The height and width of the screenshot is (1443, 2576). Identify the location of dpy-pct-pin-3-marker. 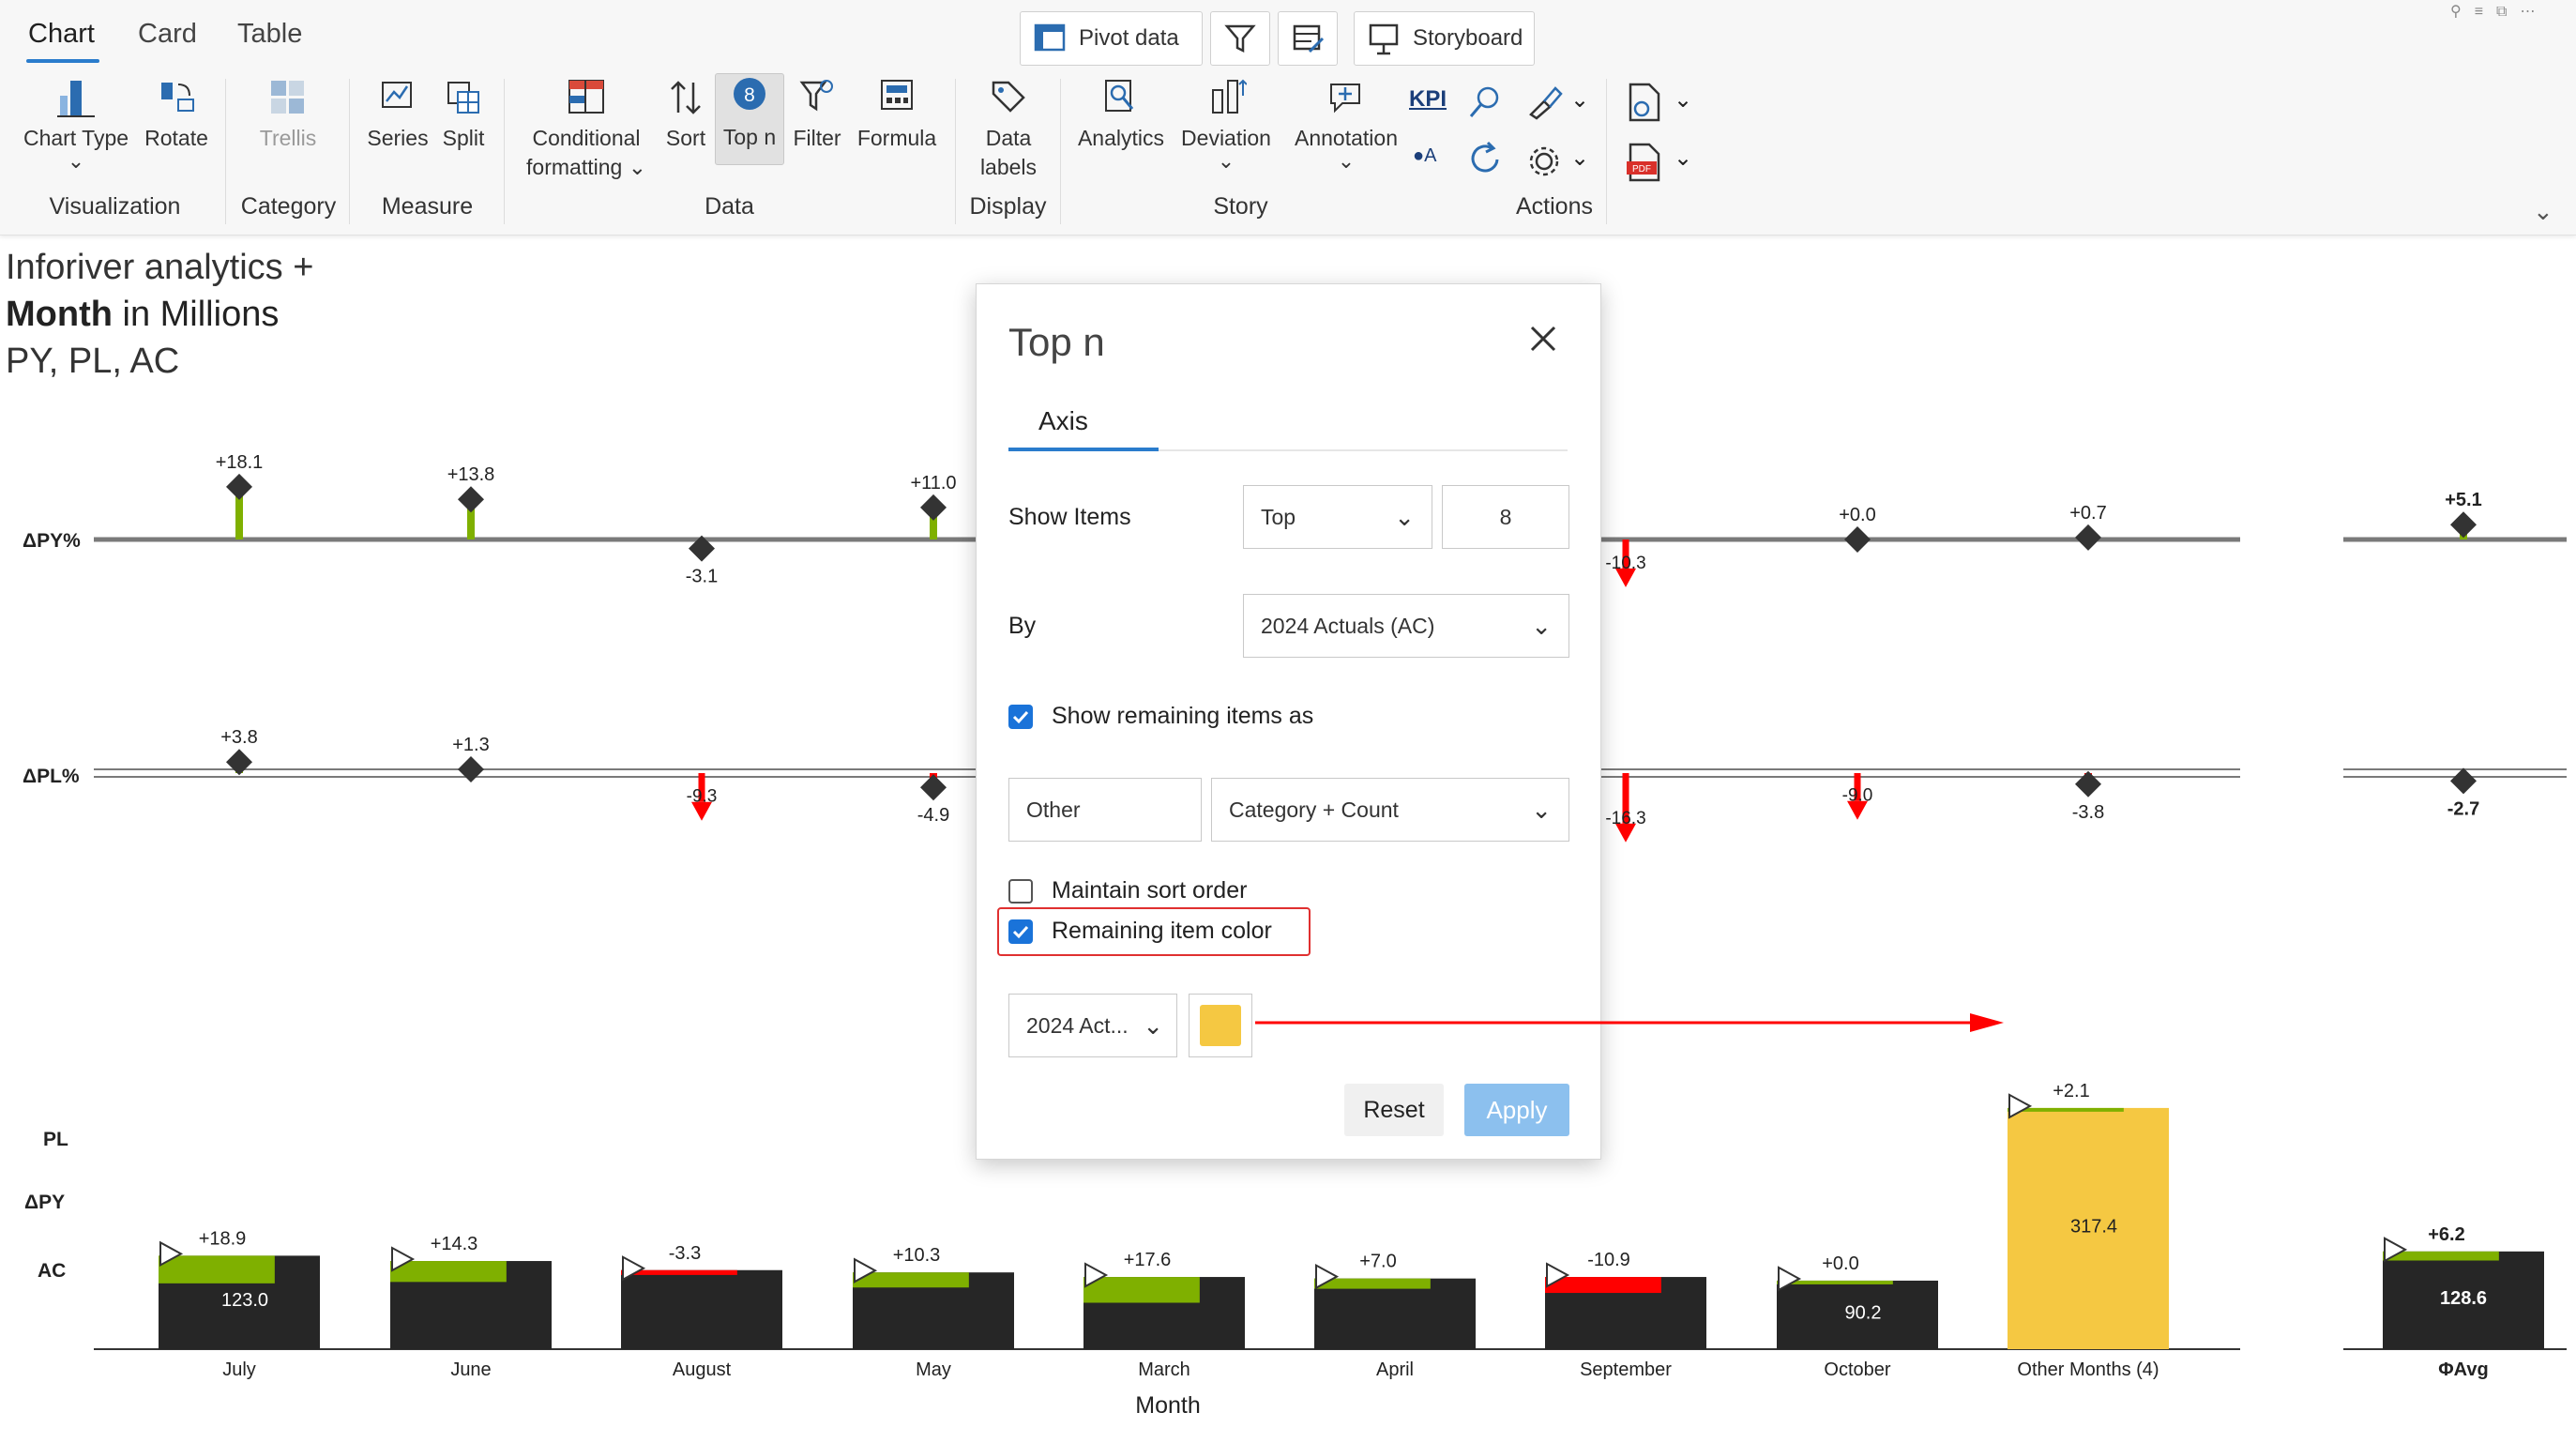
(933, 508).